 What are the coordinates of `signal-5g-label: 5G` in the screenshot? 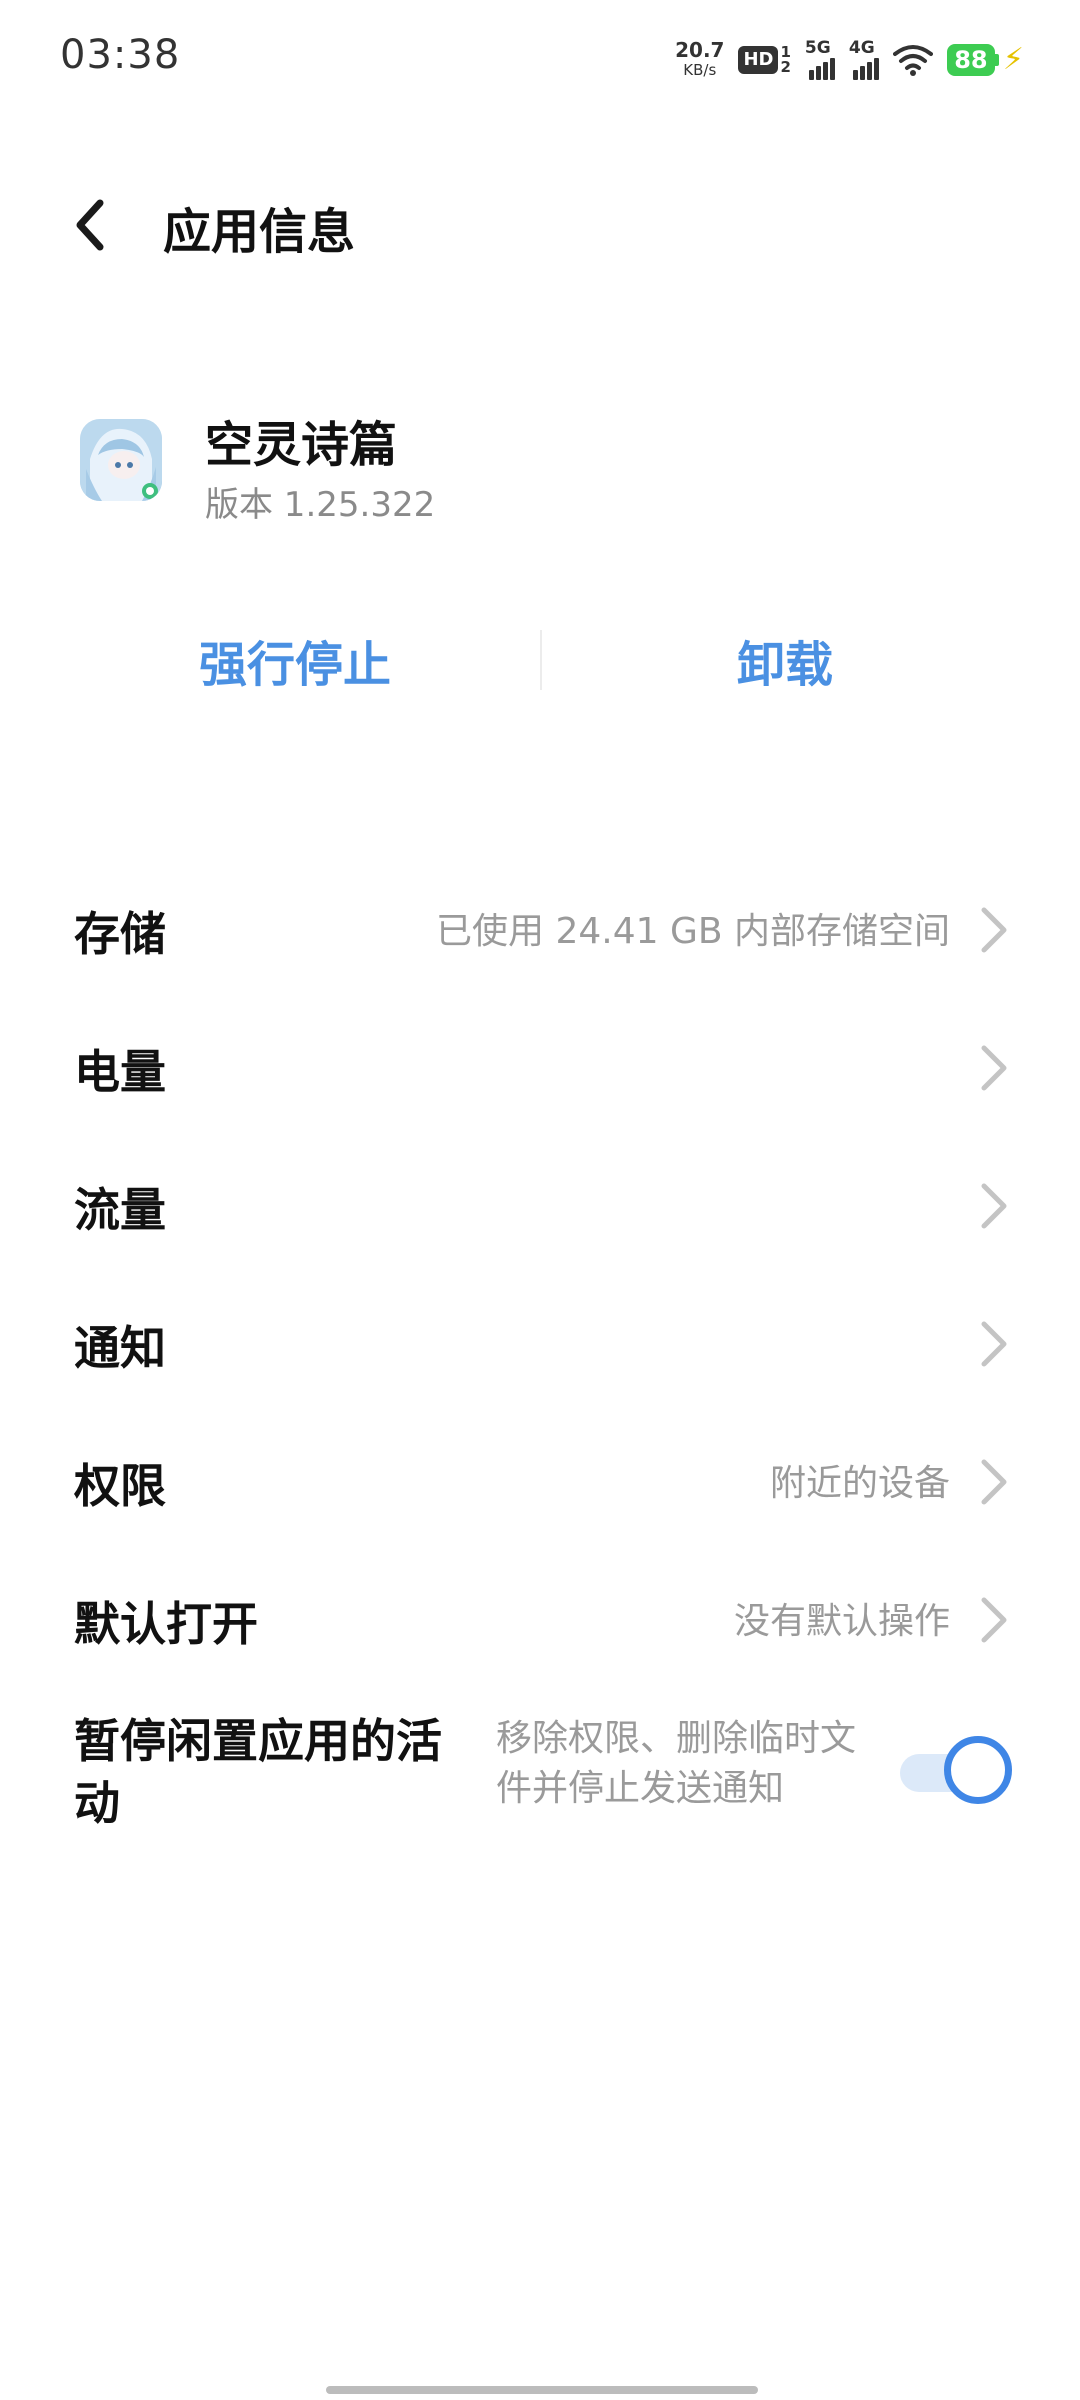 It's located at (817, 48).